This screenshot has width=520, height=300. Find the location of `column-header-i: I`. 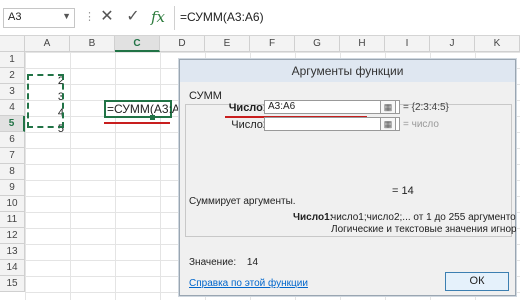

column-header-i: I is located at coordinates (407, 44).